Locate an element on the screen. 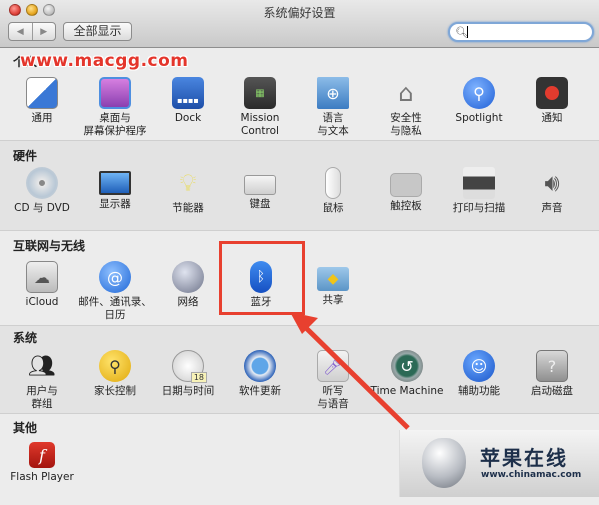 Image resolution: width=599 pixels, height=505 pixels. apple-logo-icon is located at coordinates (444, 463).